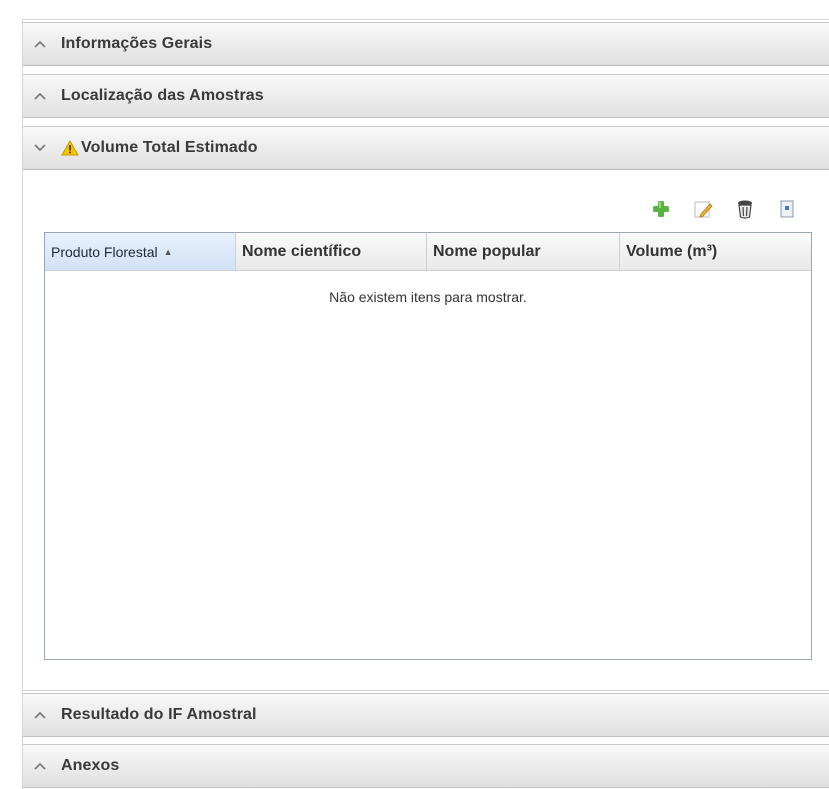 The width and height of the screenshot is (829, 789). Describe the element at coordinates (169, 147) in the screenshot. I see `section-title: Volume Total Estimado` at that location.